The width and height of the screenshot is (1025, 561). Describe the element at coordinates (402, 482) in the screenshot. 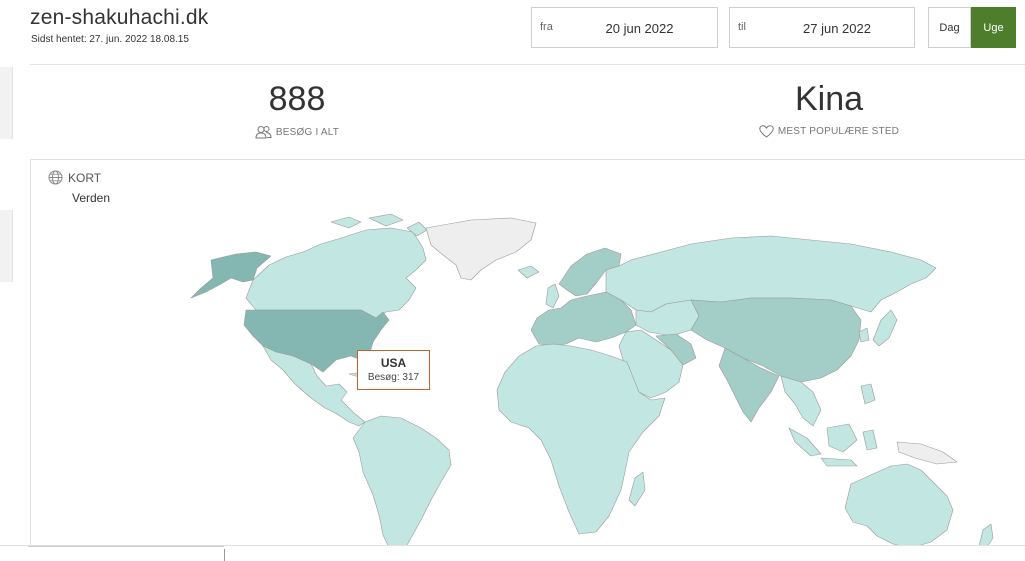

I see `continent-south-america` at that location.